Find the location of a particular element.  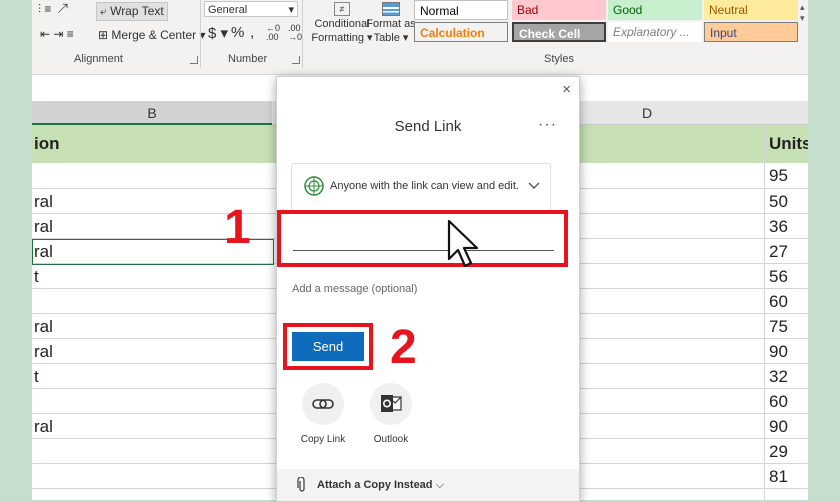

column-header-e is located at coordinates (786, 113).